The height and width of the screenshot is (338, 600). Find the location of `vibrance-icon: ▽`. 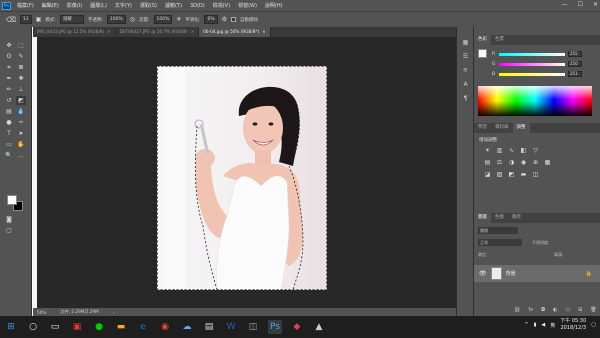

vibrance-icon: ▽ is located at coordinates (535, 151).